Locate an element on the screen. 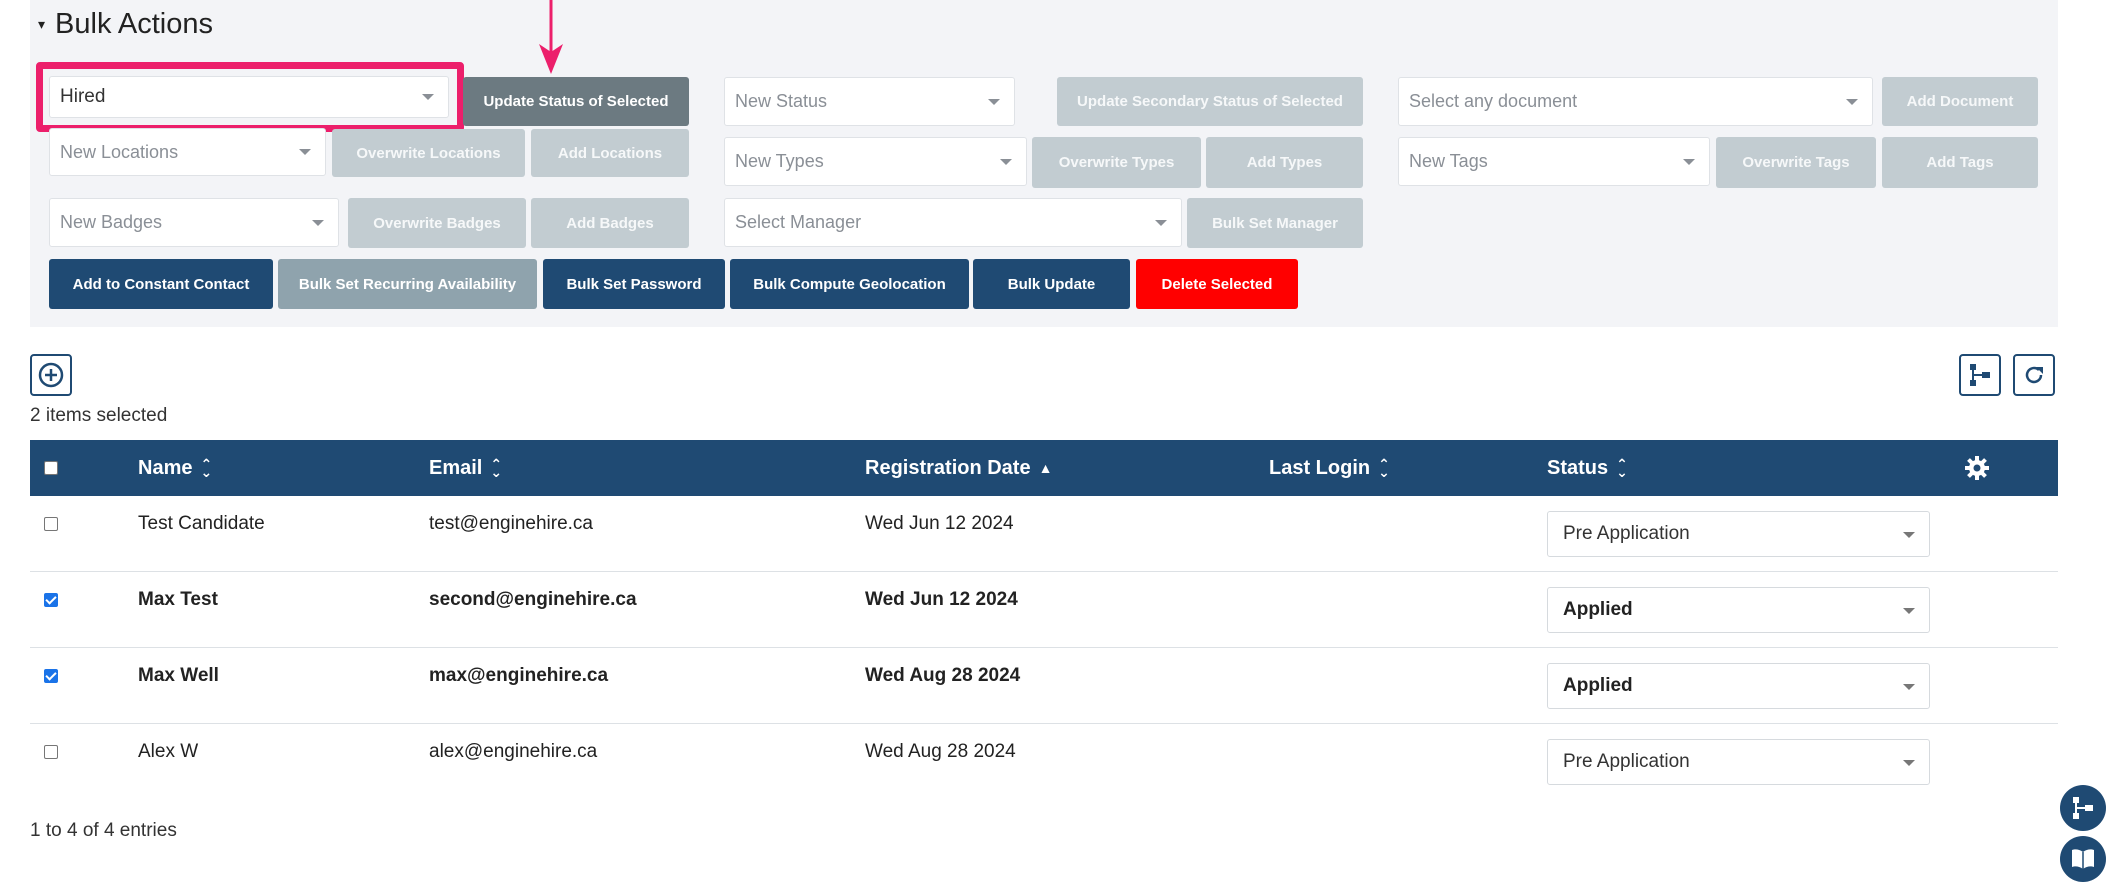 The width and height of the screenshot is (2114, 888). bulk-set-recurring-availability-button: Bulk Set Recurring Availability is located at coordinates (407, 284).